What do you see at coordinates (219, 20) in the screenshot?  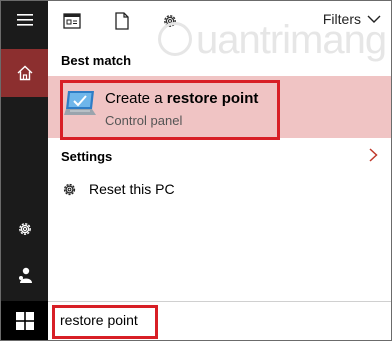 I see `search-toolbar: Filters` at bounding box center [219, 20].